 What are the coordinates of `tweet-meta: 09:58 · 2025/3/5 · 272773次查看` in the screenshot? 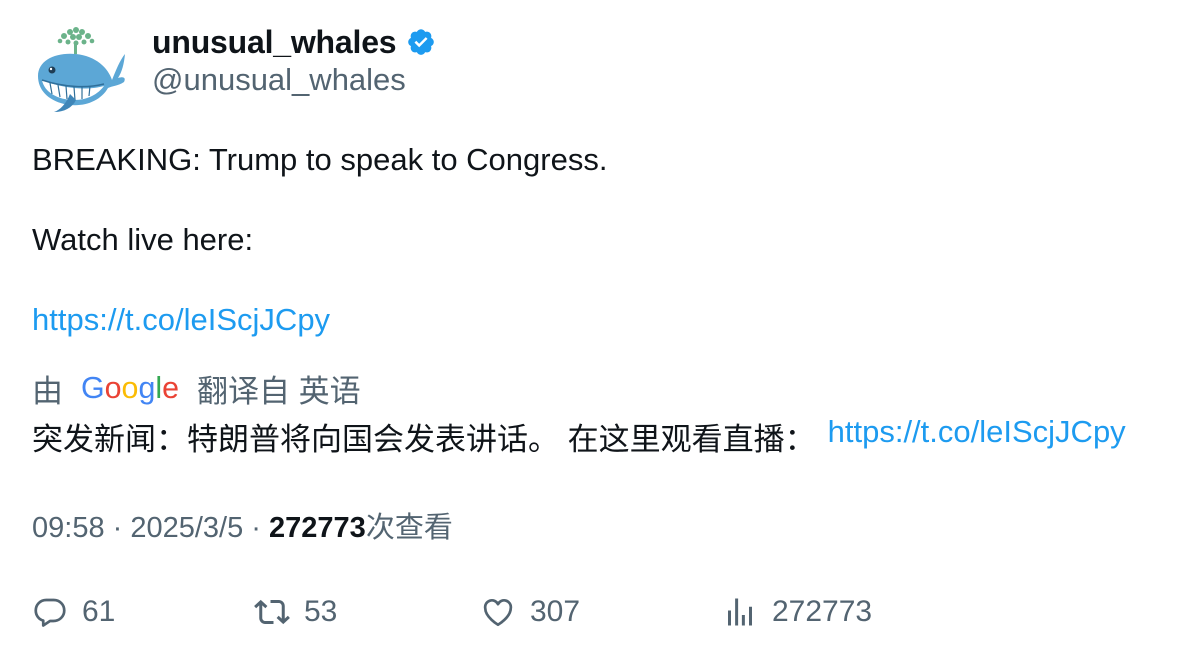 It's located at (242, 525).